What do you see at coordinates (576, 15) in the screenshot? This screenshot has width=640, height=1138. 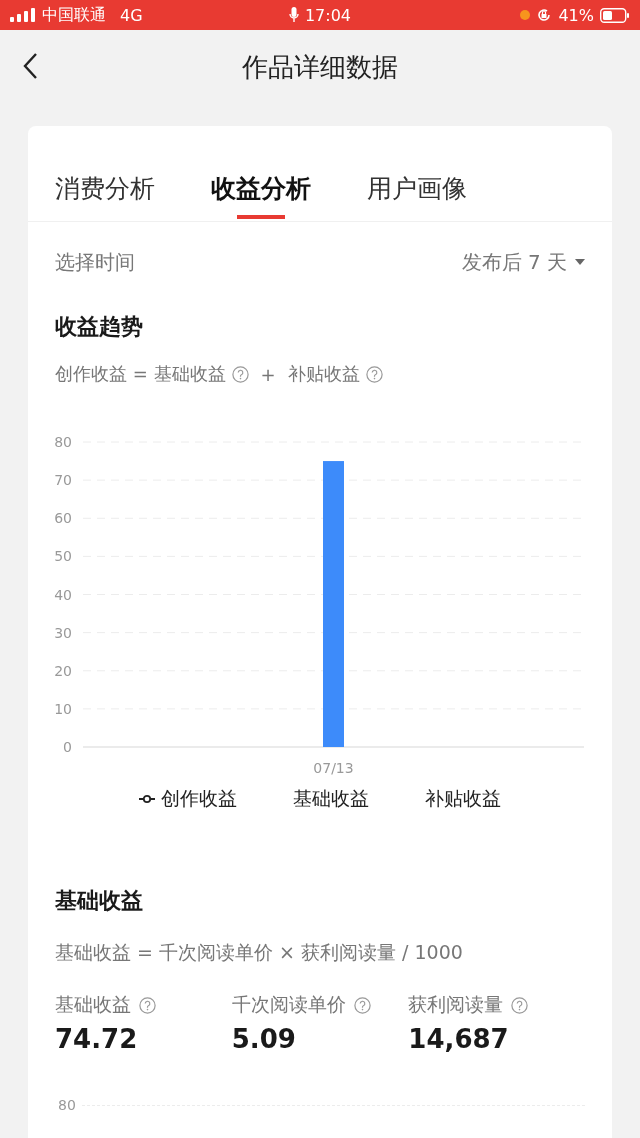 I see `battery-percent: 41%` at bounding box center [576, 15].